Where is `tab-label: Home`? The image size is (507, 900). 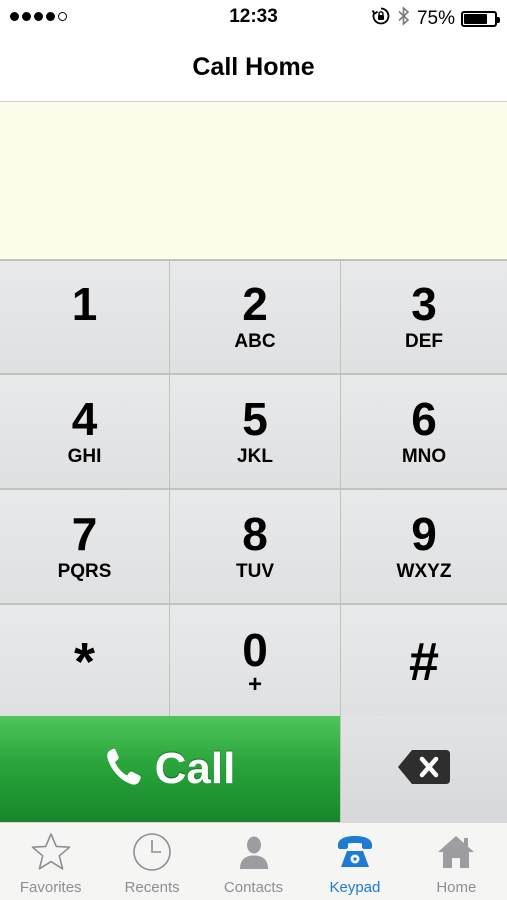 tab-label: Home is located at coordinates (456, 887).